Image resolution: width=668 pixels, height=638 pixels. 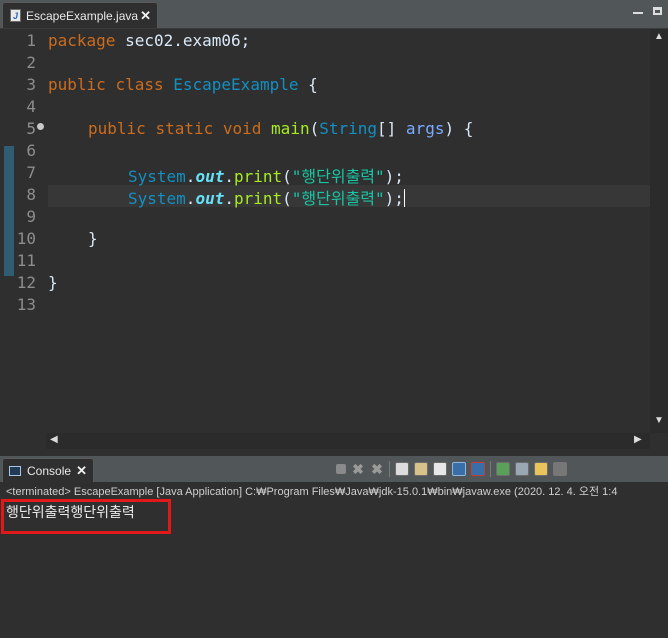 I want to click on tab-label: EscapeExample.java, so click(x=82, y=15).